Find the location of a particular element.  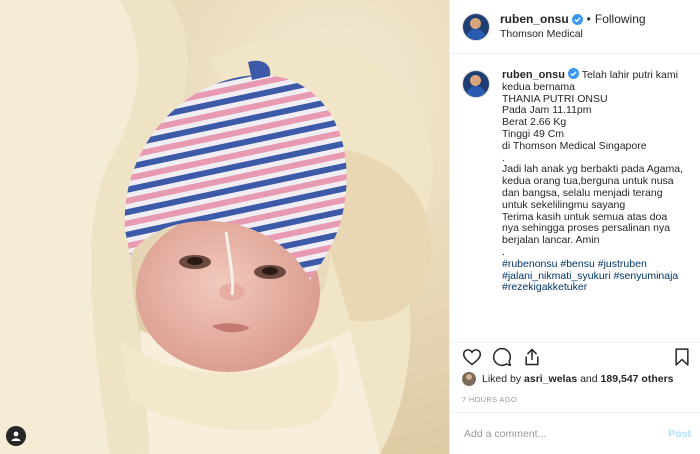

caption-line: berjalan lancar. Amin is located at coordinates (551, 240).